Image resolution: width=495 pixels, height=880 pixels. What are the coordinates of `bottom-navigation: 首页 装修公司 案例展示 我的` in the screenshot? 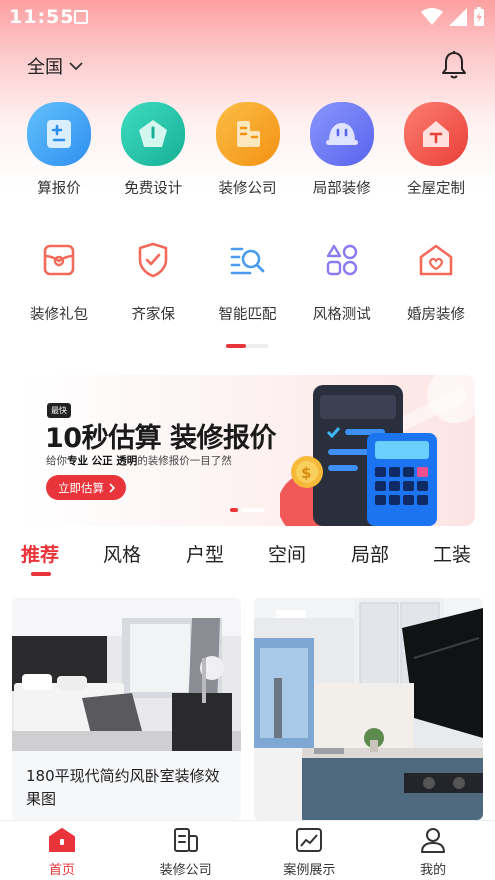 It's located at (247, 850).